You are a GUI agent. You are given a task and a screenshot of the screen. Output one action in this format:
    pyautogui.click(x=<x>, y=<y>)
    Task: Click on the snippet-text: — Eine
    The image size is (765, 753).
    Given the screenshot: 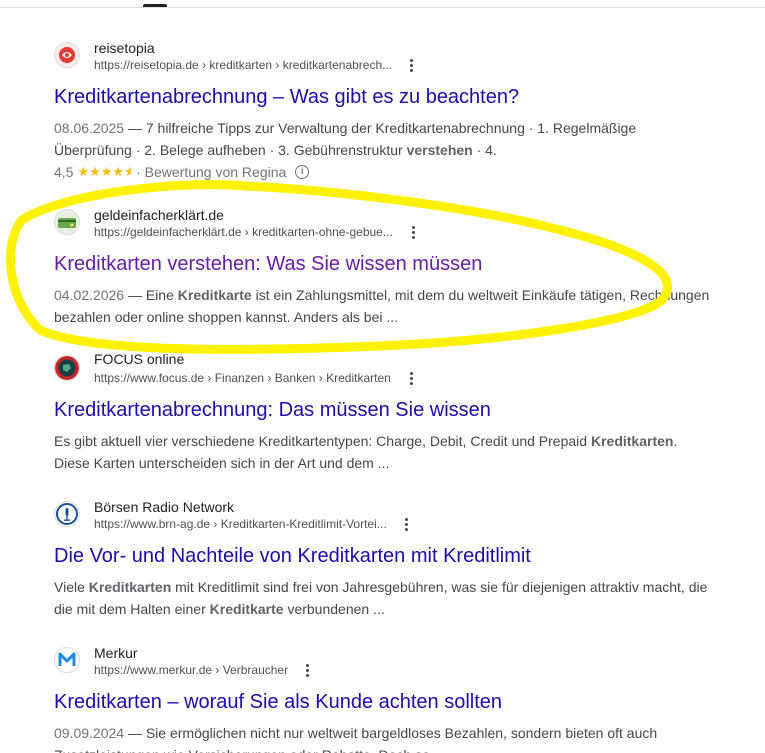 What is the action you would take?
    pyautogui.click(x=151, y=295)
    